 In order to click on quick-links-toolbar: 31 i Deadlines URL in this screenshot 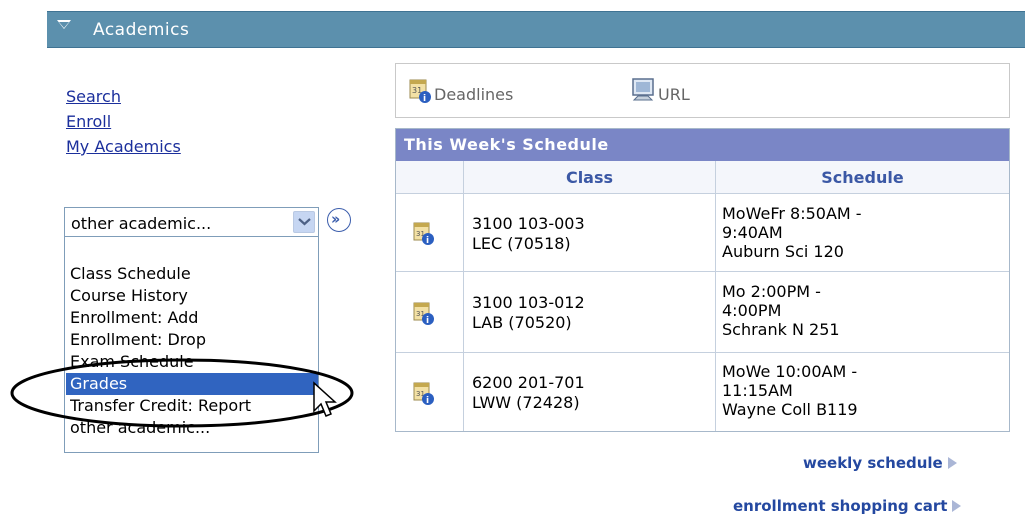, I will do `click(702, 90)`.